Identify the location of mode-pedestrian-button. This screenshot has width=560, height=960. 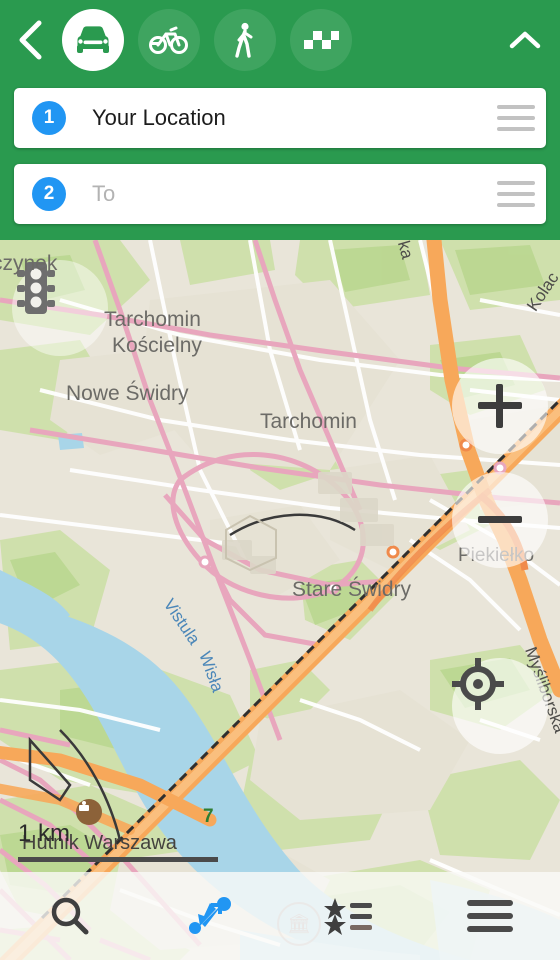
(245, 40).